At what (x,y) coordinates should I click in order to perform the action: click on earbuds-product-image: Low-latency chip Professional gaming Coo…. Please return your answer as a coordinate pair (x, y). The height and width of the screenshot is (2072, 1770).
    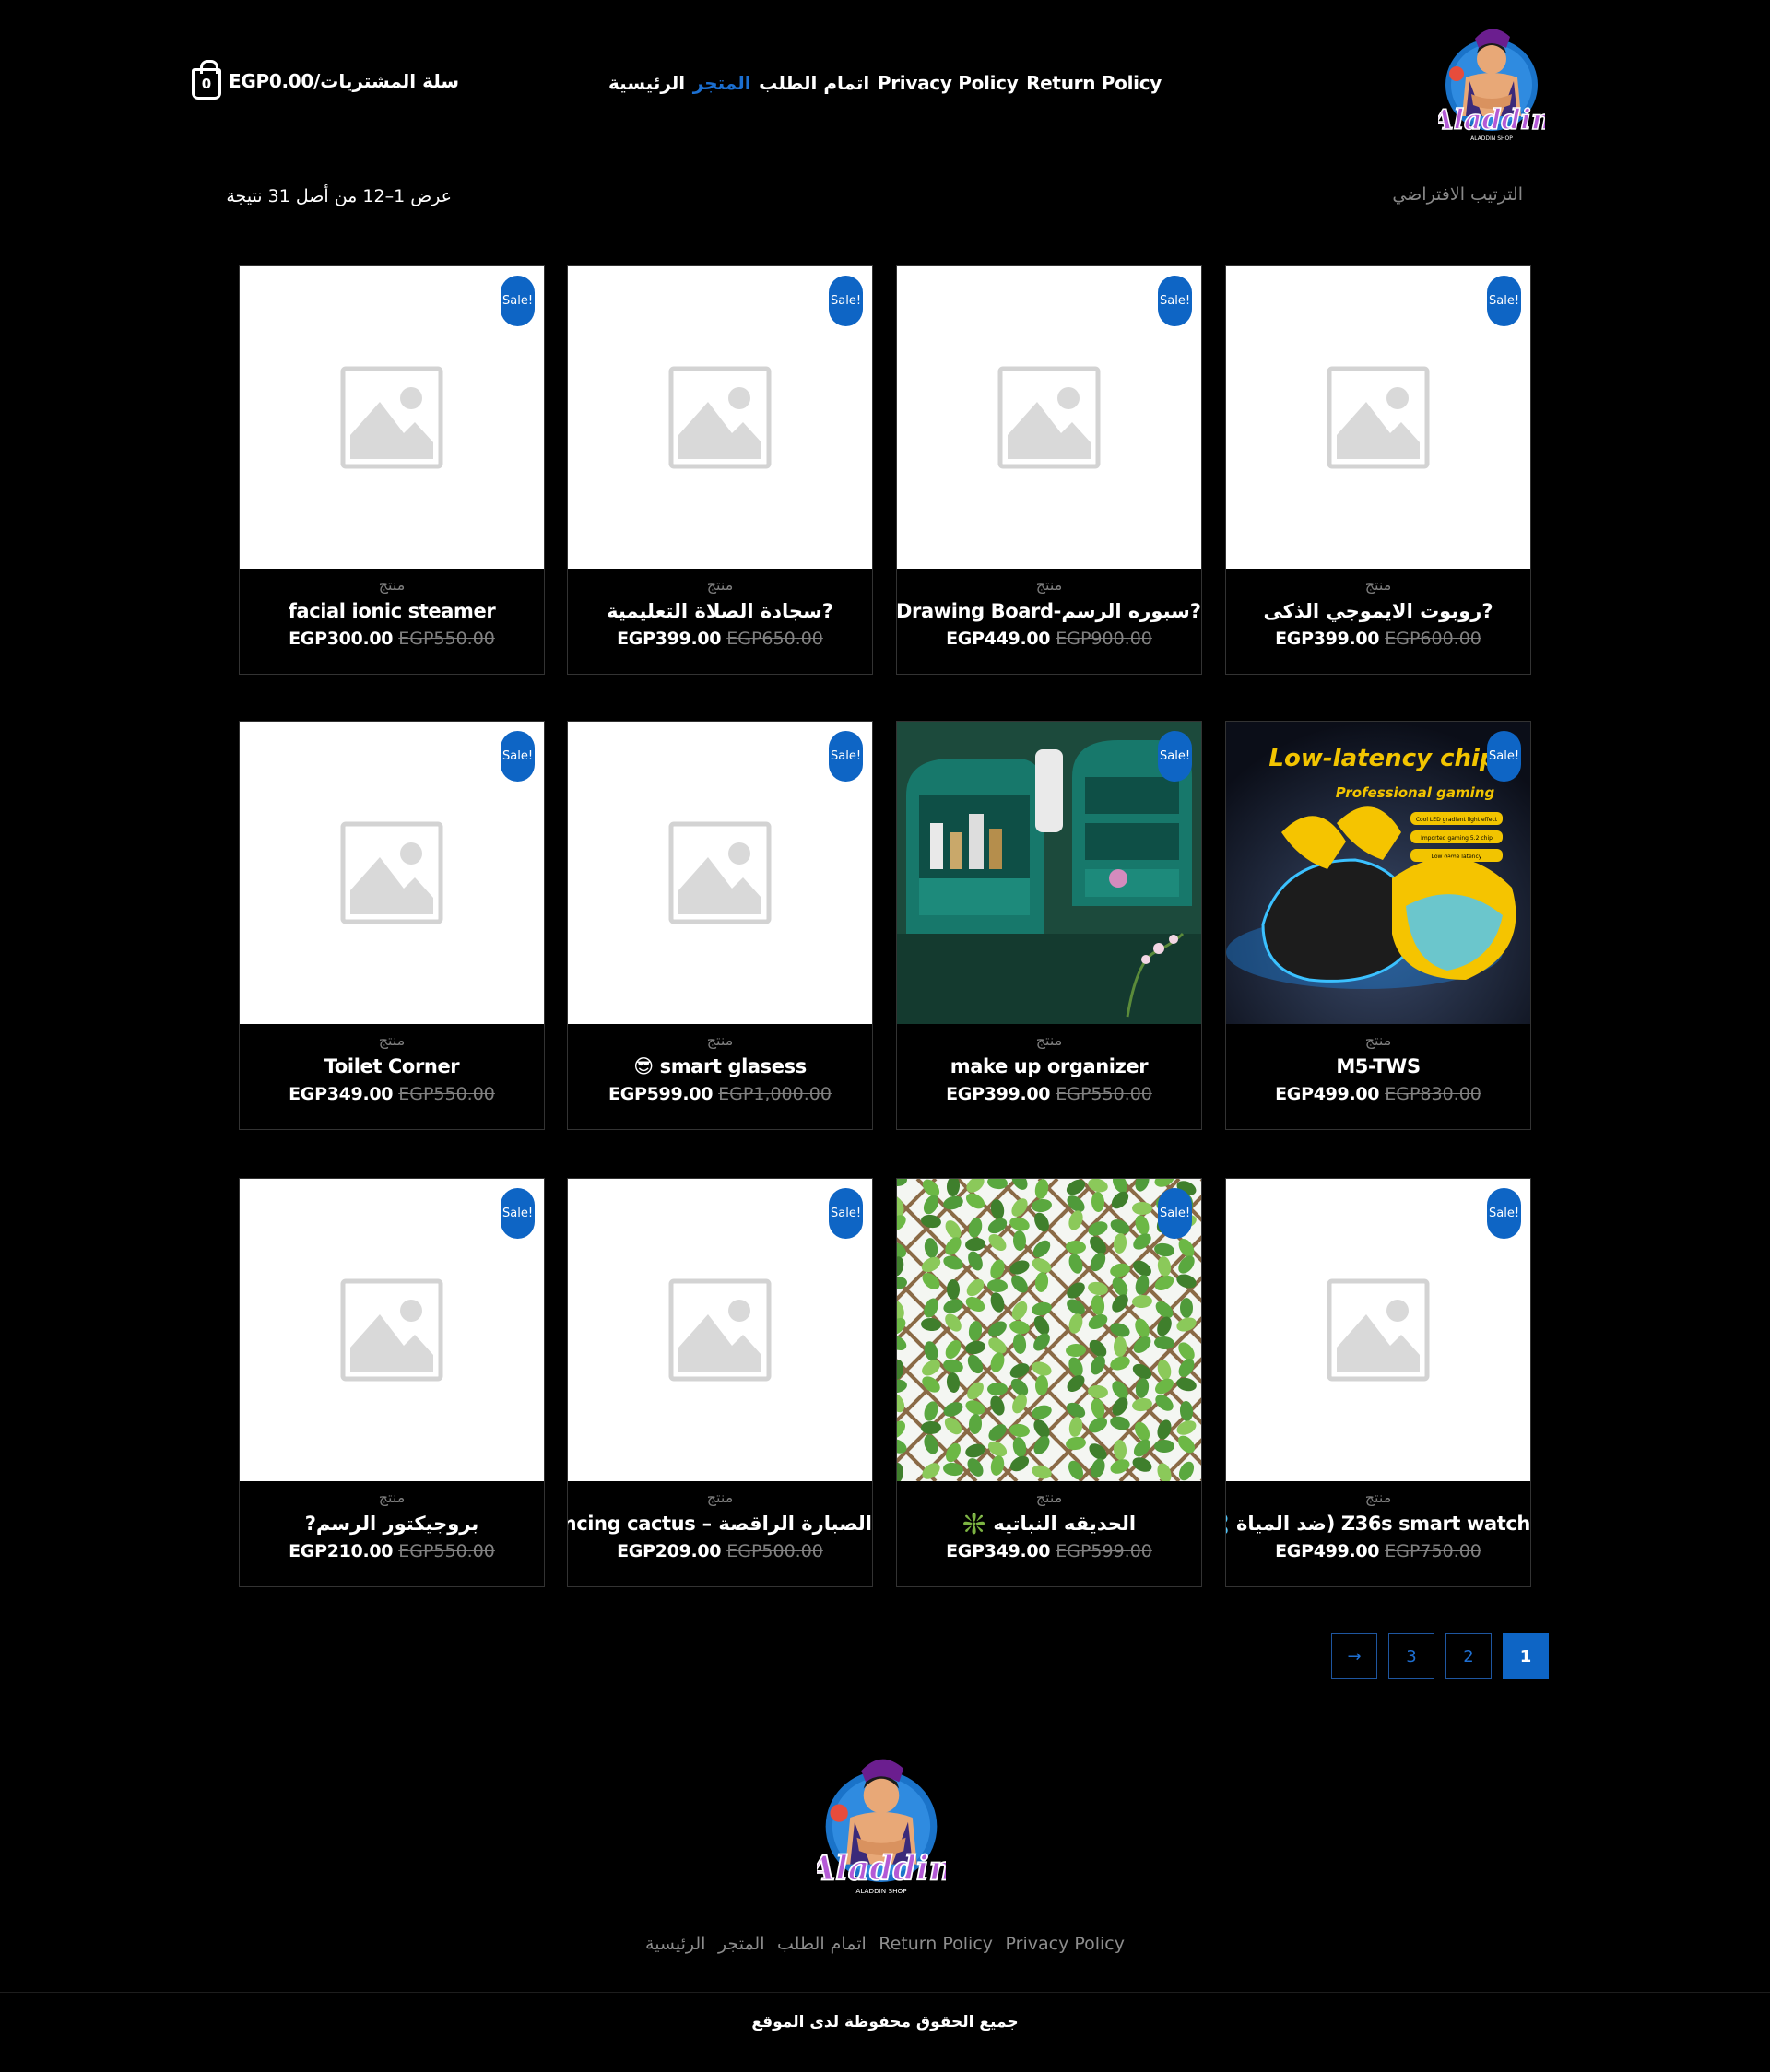
    Looking at the image, I should click on (1378, 873).